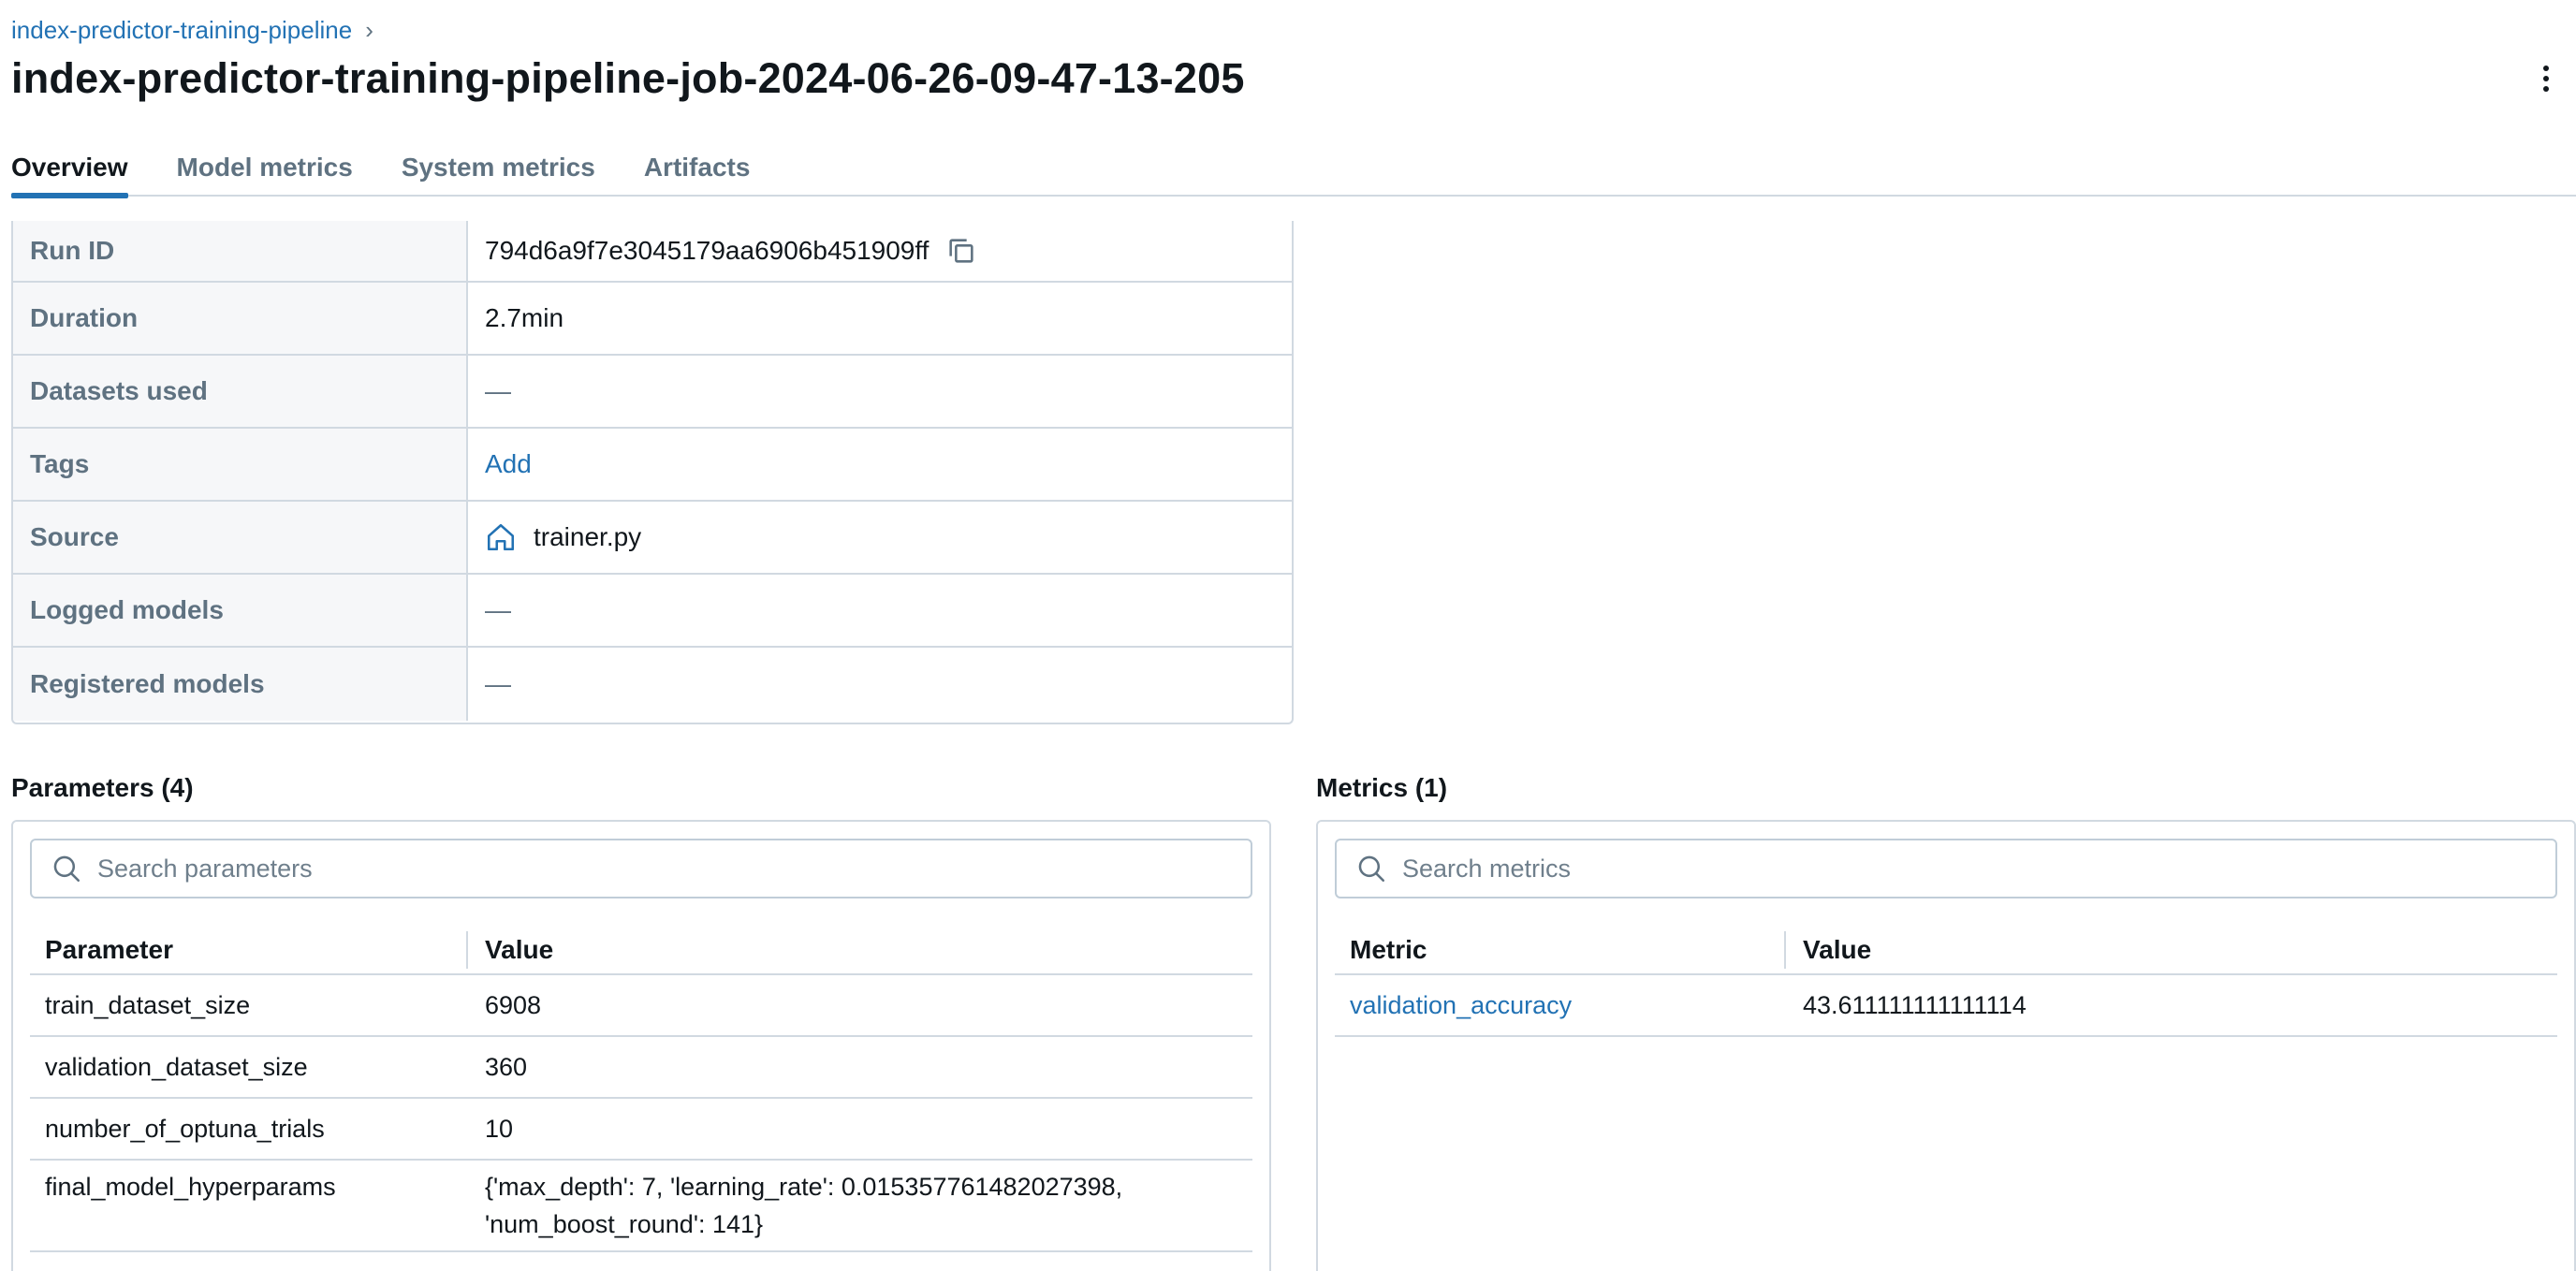 This screenshot has height=1271, width=2576. I want to click on metrics-table-header: Metric Value, so click(1946, 951).